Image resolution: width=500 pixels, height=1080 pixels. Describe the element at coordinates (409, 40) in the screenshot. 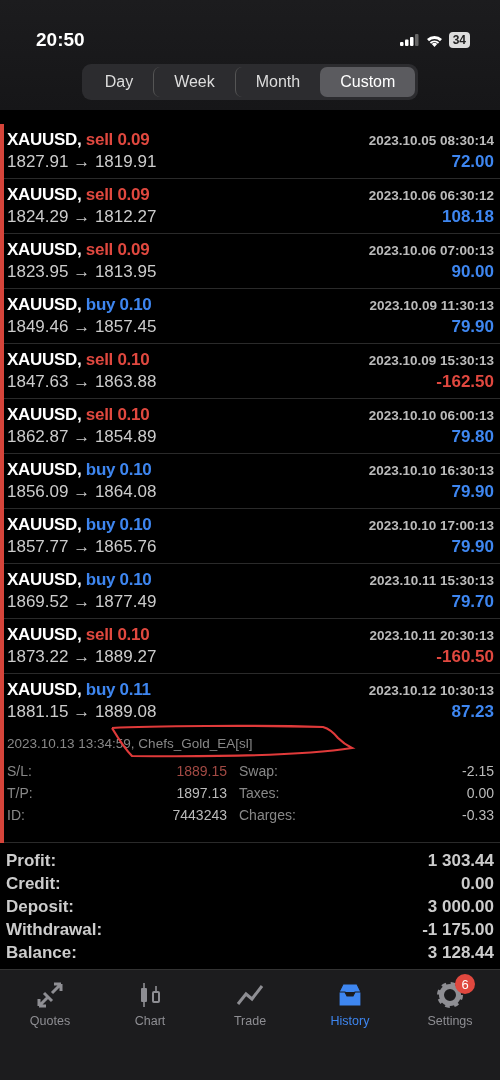

I see `signal-icon` at that location.